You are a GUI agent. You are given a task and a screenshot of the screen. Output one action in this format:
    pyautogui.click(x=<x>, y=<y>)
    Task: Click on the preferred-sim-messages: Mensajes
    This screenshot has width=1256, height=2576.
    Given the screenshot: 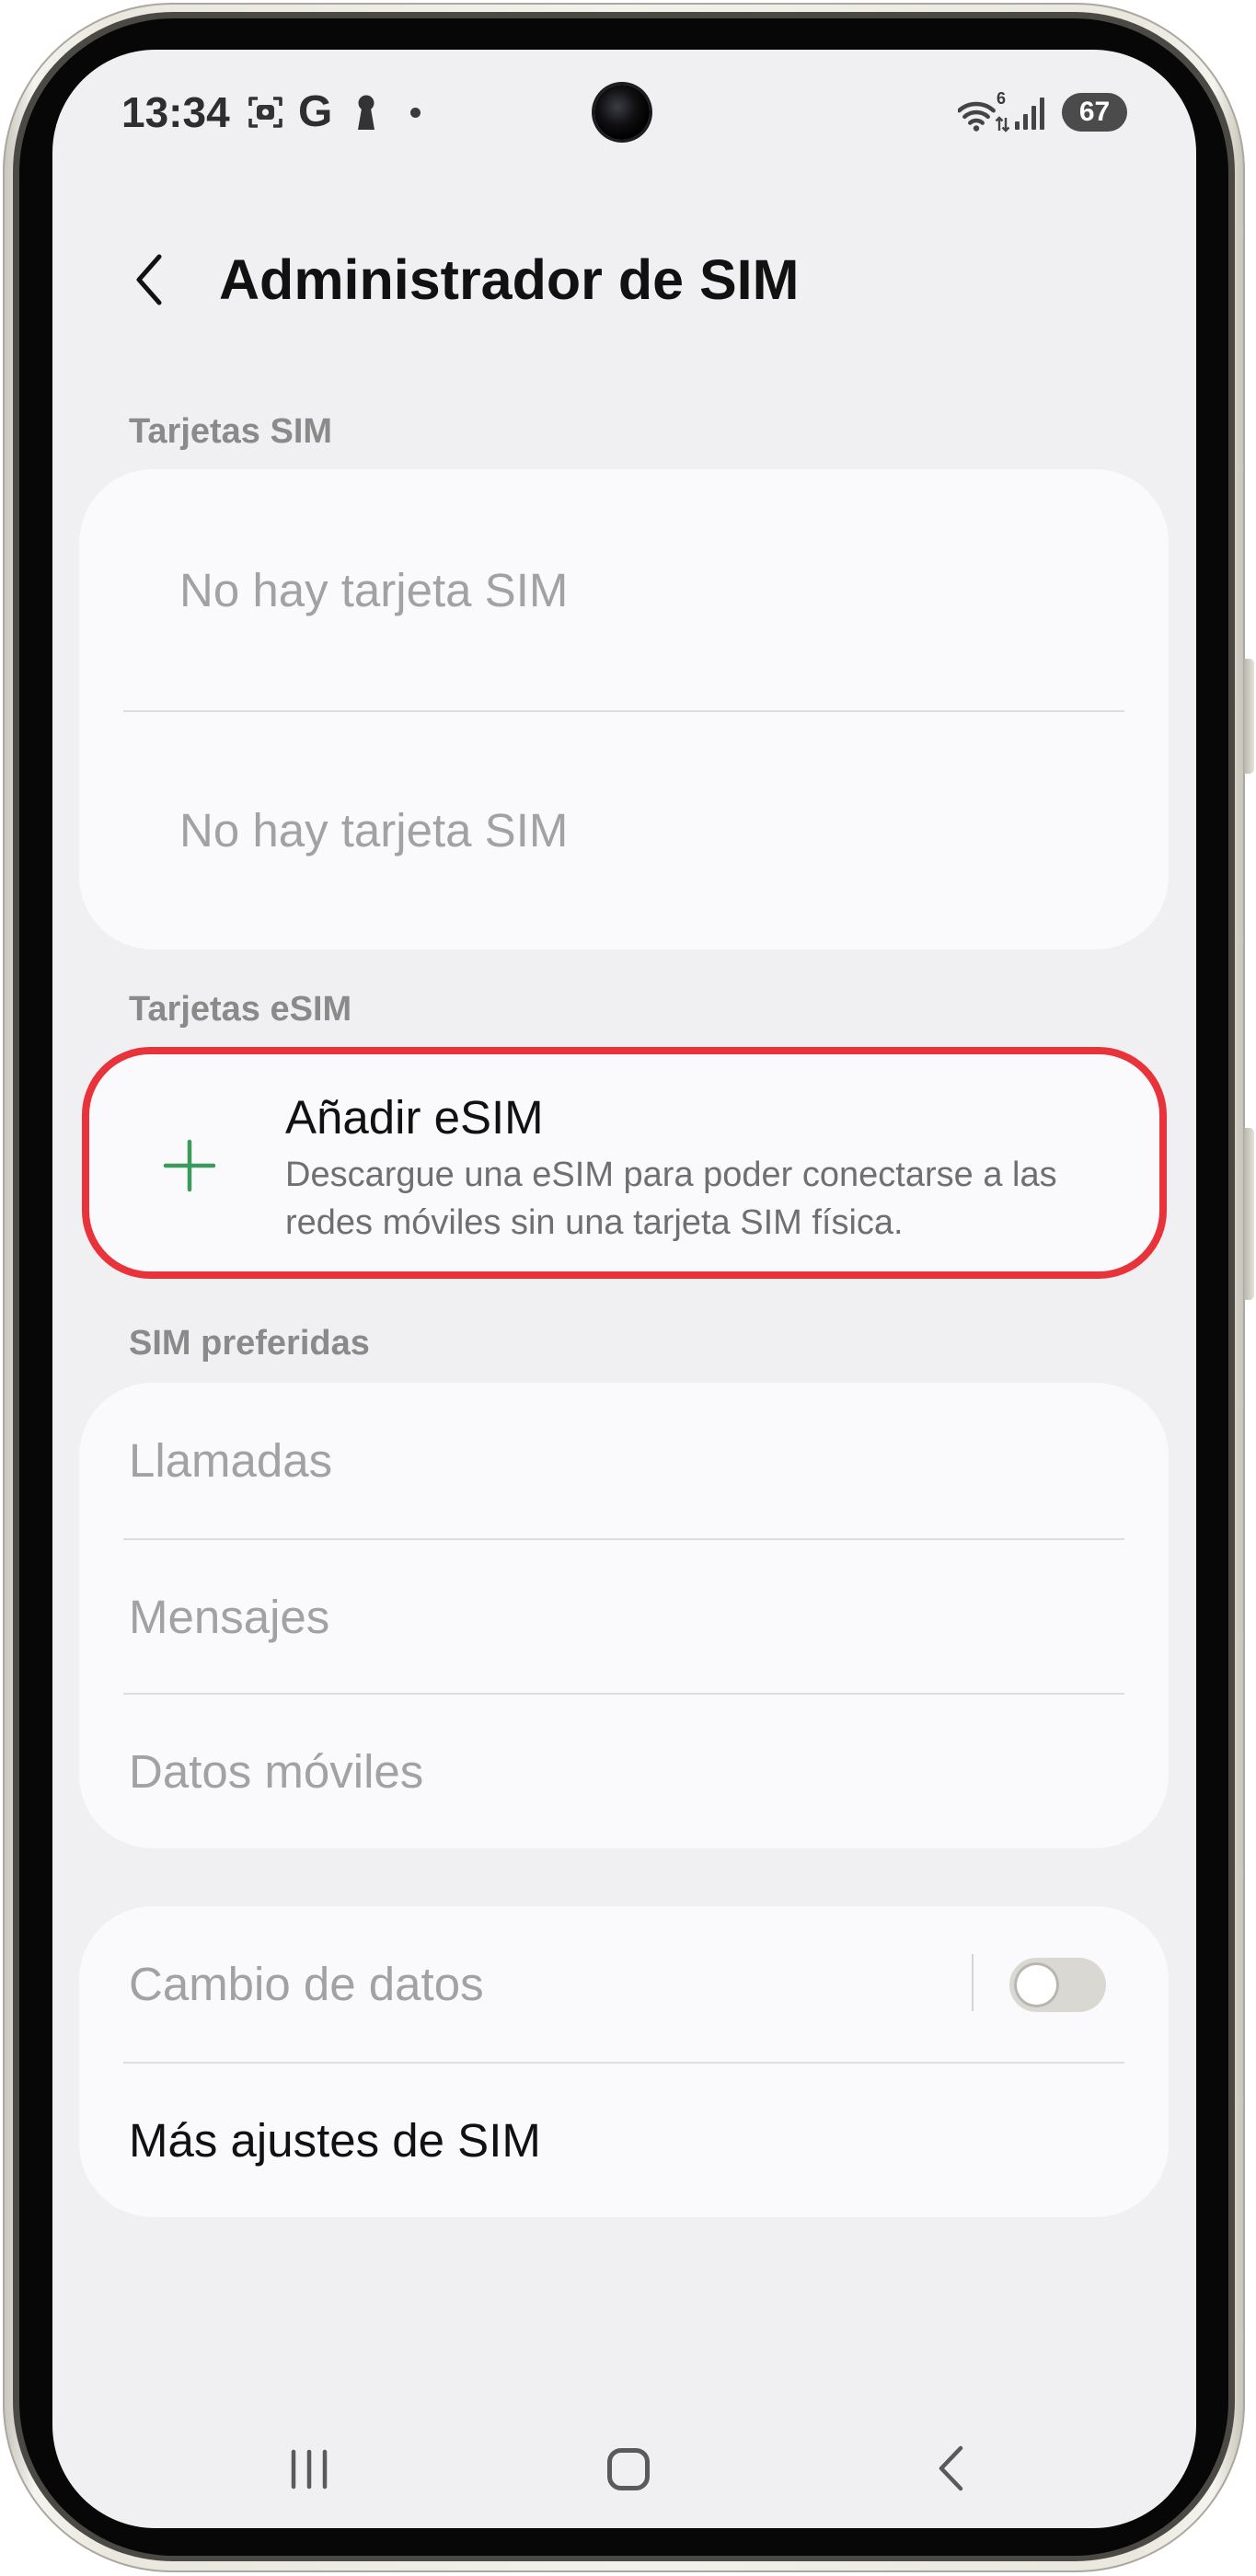 What is the action you would take?
    pyautogui.click(x=624, y=1617)
    